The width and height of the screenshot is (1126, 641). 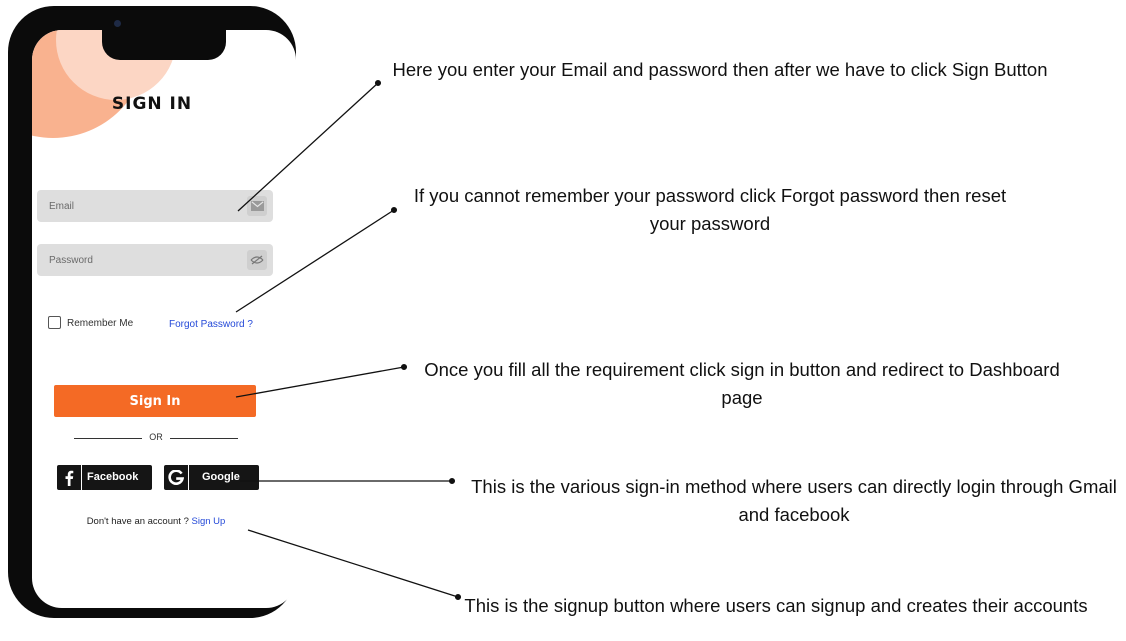 What do you see at coordinates (164, 36) in the screenshot?
I see `phone-notch` at bounding box center [164, 36].